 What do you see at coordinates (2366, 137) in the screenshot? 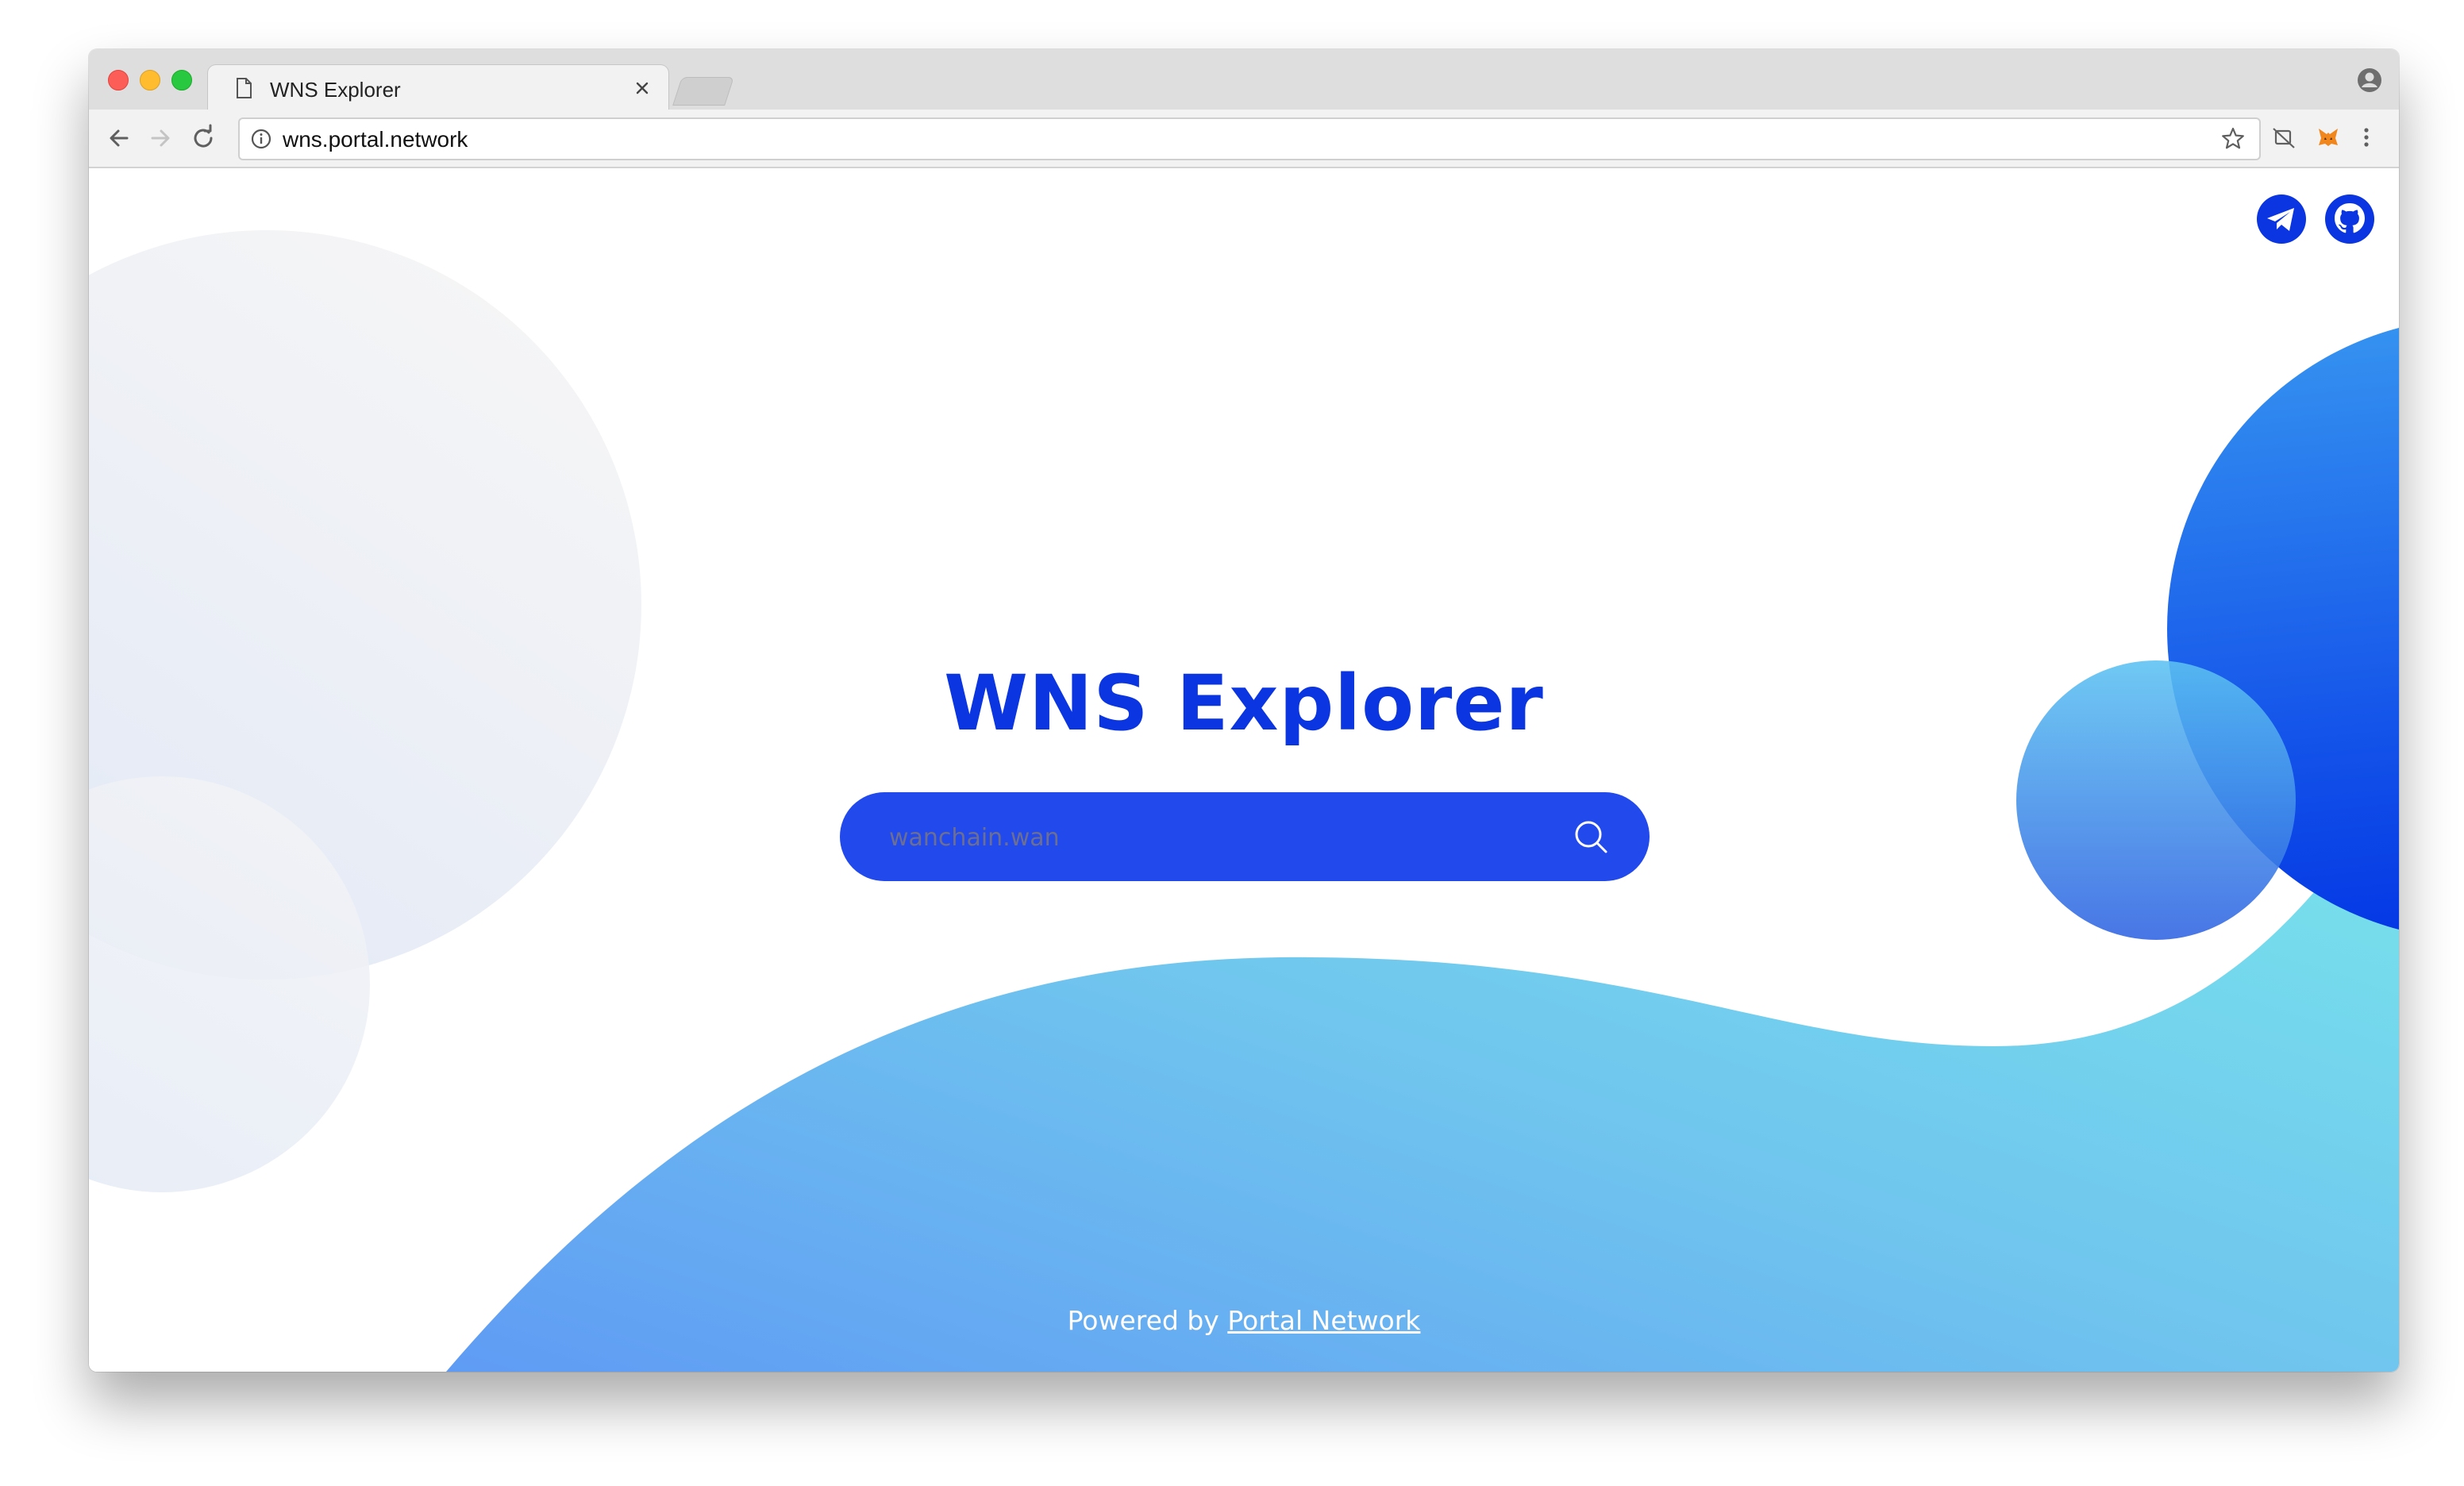
I see `kebab-menu-icon` at bounding box center [2366, 137].